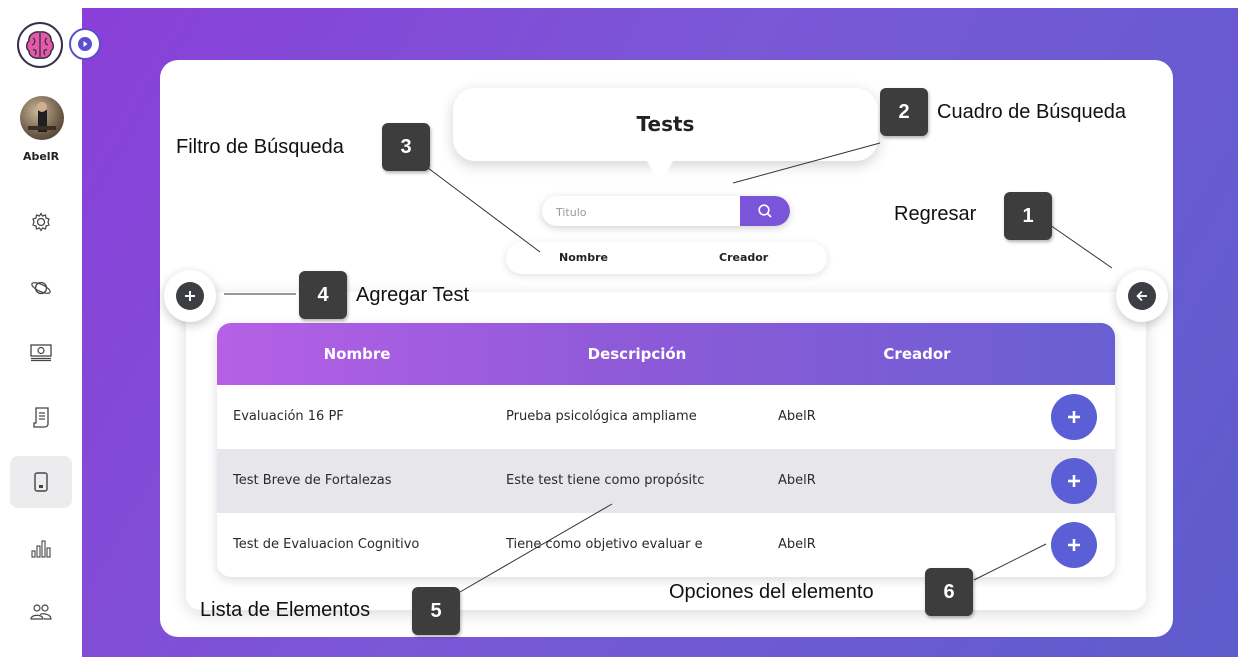  I want to click on cell-description: Este test tiene como propósitc, so click(605, 480).